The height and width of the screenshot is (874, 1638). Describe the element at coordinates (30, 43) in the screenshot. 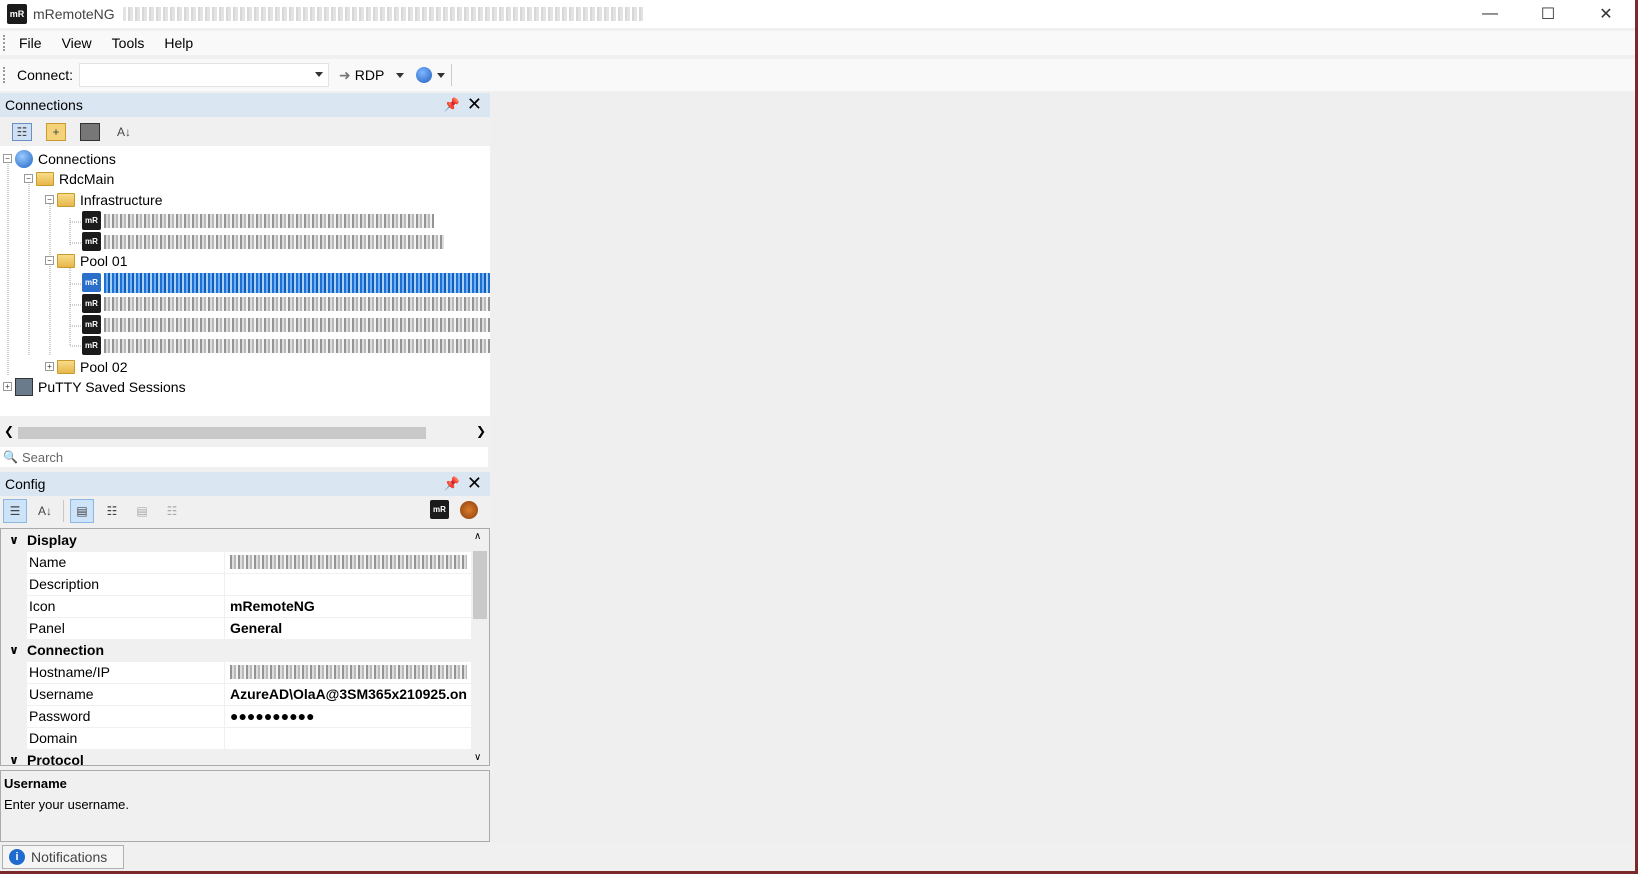

I see `menu-file: File` at that location.